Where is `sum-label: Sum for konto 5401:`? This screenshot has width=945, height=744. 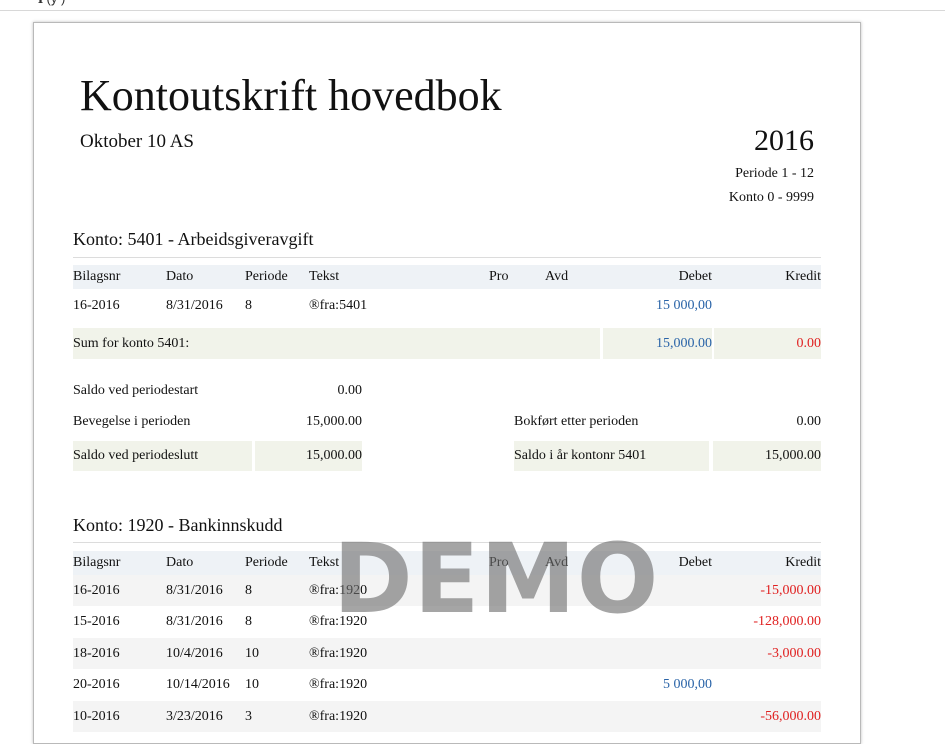
sum-label: Sum for konto 5401: is located at coordinates (131, 343).